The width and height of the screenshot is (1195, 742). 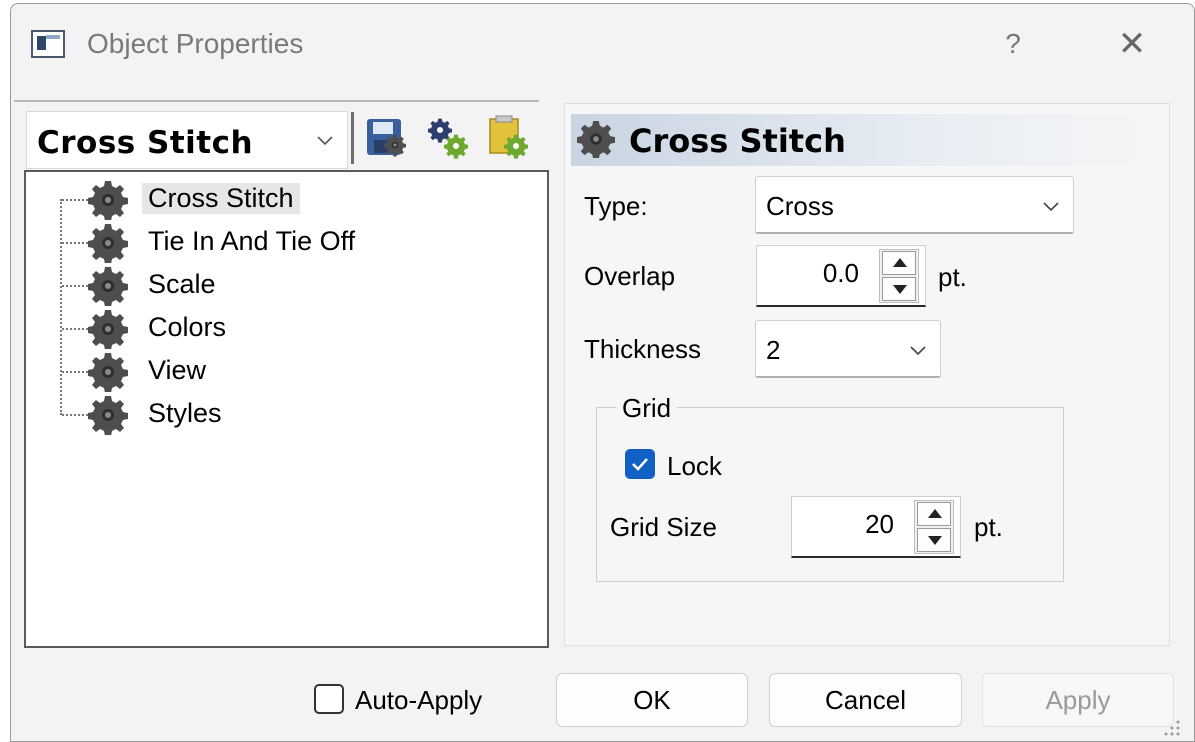 What do you see at coordinates (221, 198) in the screenshot?
I see `tree-item-label: Cross Stitch` at bounding box center [221, 198].